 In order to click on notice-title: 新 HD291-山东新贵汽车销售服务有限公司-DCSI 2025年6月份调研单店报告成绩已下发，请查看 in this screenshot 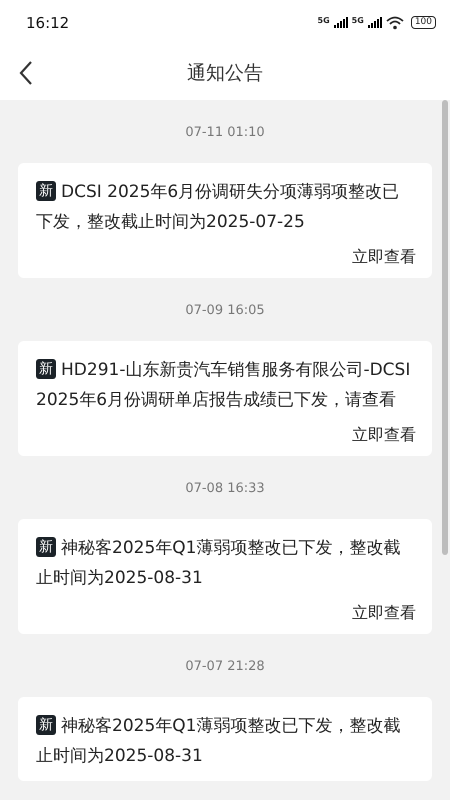, I will do `click(224, 385)`.